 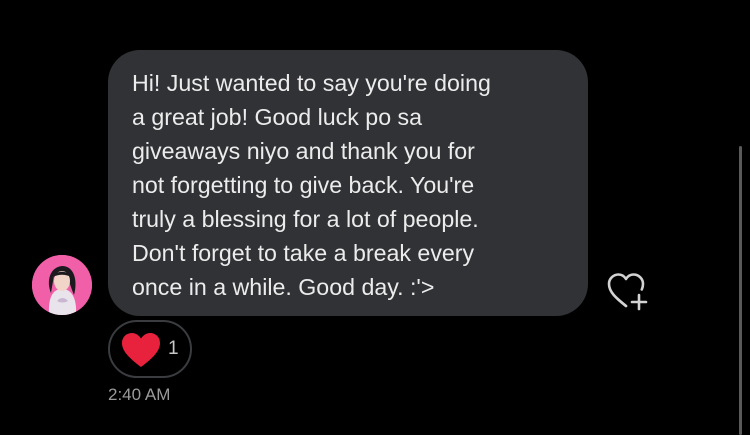 I want to click on message-line: once in a while. Good day. :'>, so click(x=283, y=287).